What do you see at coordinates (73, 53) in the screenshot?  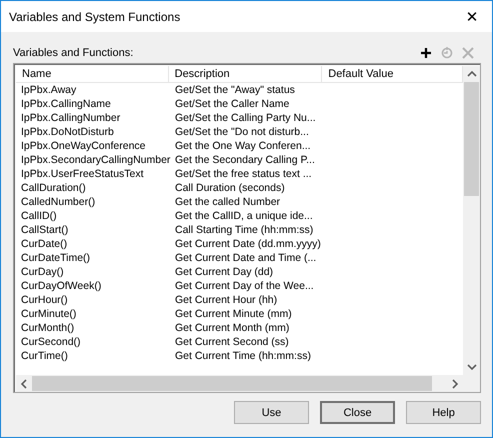 I see `list-label: Variables and Functions:` at bounding box center [73, 53].